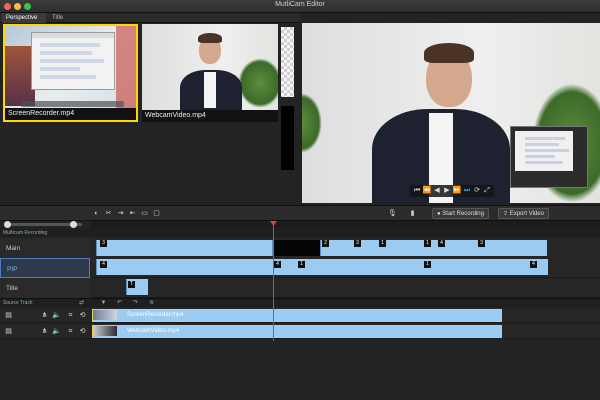 The width and height of the screenshot is (600, 400). Describe the element at coordinates (108, 213) in the screenshot. I see `trim-icon: ✂` at that location.